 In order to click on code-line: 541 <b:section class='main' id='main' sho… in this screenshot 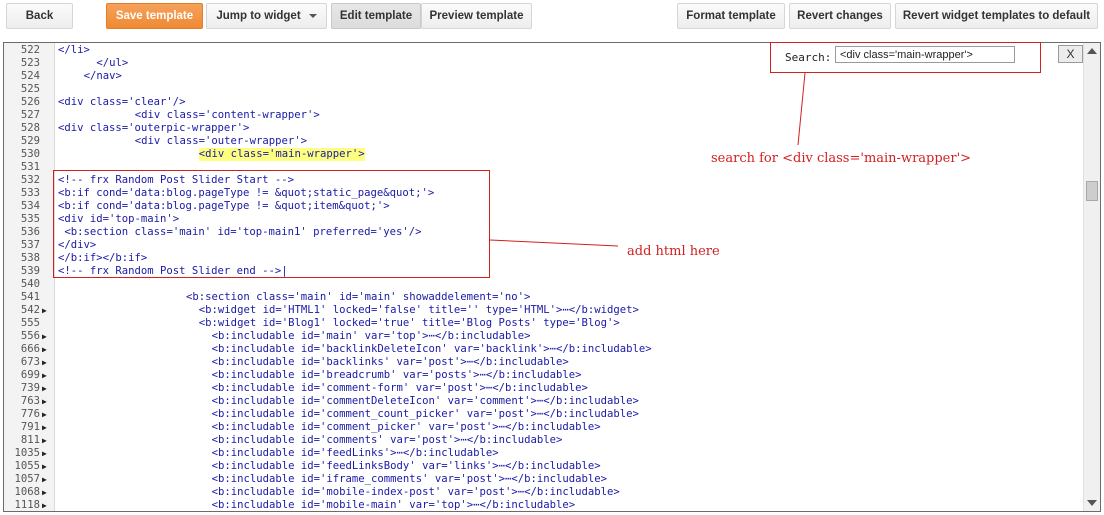, I will do `click(544, 297)`.